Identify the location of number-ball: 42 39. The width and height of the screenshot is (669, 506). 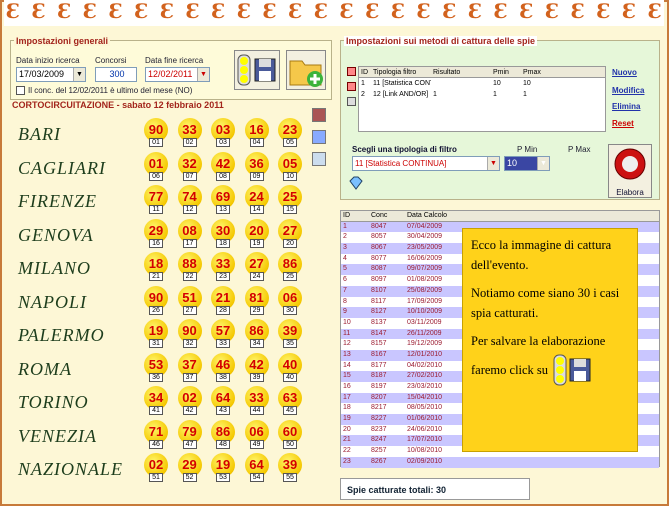
(256, 367).